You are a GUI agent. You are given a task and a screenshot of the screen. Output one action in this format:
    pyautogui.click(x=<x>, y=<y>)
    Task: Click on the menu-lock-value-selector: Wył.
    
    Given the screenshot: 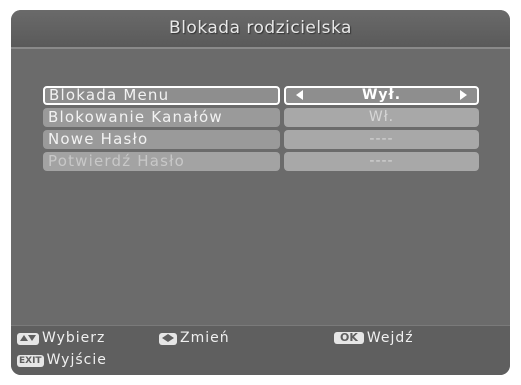 What is the action you would take?
    pyautogui.click(x=381, y=95)
    